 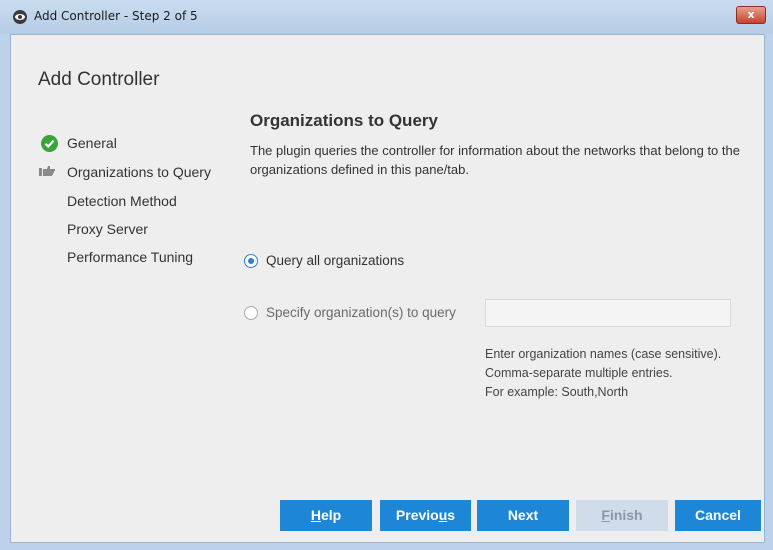 I want to click on query-all-label: Query all organizations, so click(x=335, y=260).